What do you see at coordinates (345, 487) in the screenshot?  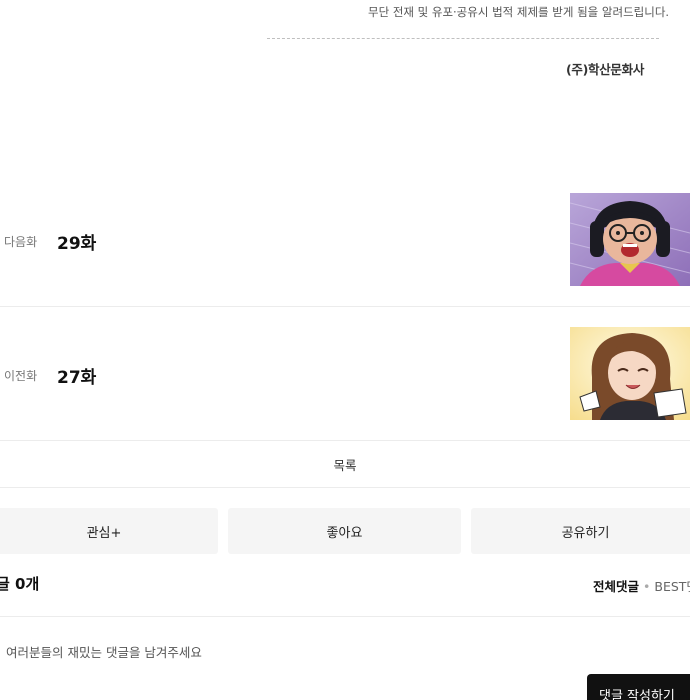 I see `list-divider` at bounding box center [345, 487].